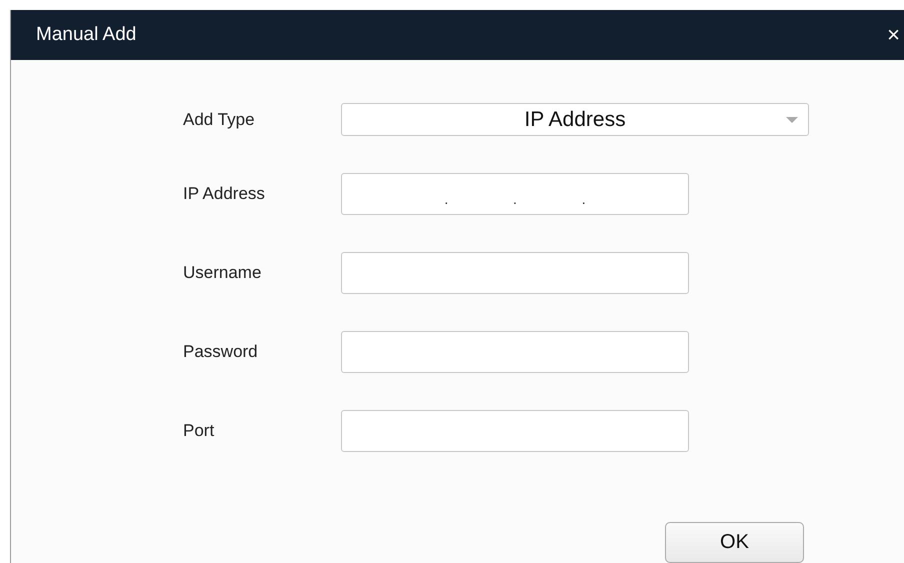 This screenshot has height=563, width=904. I want to click on field-label: Password, so click(221, 352).